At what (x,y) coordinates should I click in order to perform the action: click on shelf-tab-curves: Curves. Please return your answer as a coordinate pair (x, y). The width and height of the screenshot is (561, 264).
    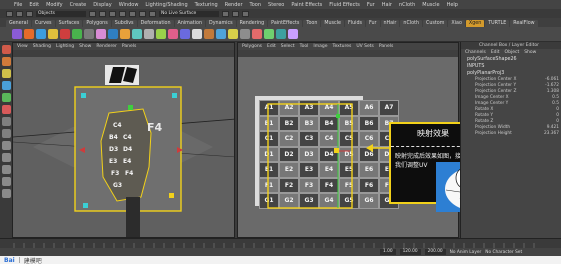
    Looking at the image, I should click on (43, 23).